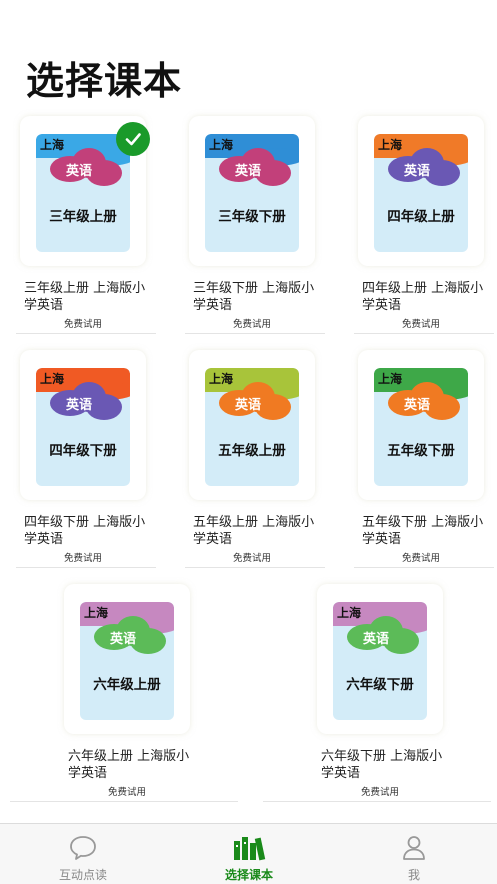 Image resolution: width=497 pixels, height=884 pixels. What do you see at coordinates (252, 451) in the screenshot?
I see `cover-grade-label: 五年级上册` at bounding box center [252, 451].